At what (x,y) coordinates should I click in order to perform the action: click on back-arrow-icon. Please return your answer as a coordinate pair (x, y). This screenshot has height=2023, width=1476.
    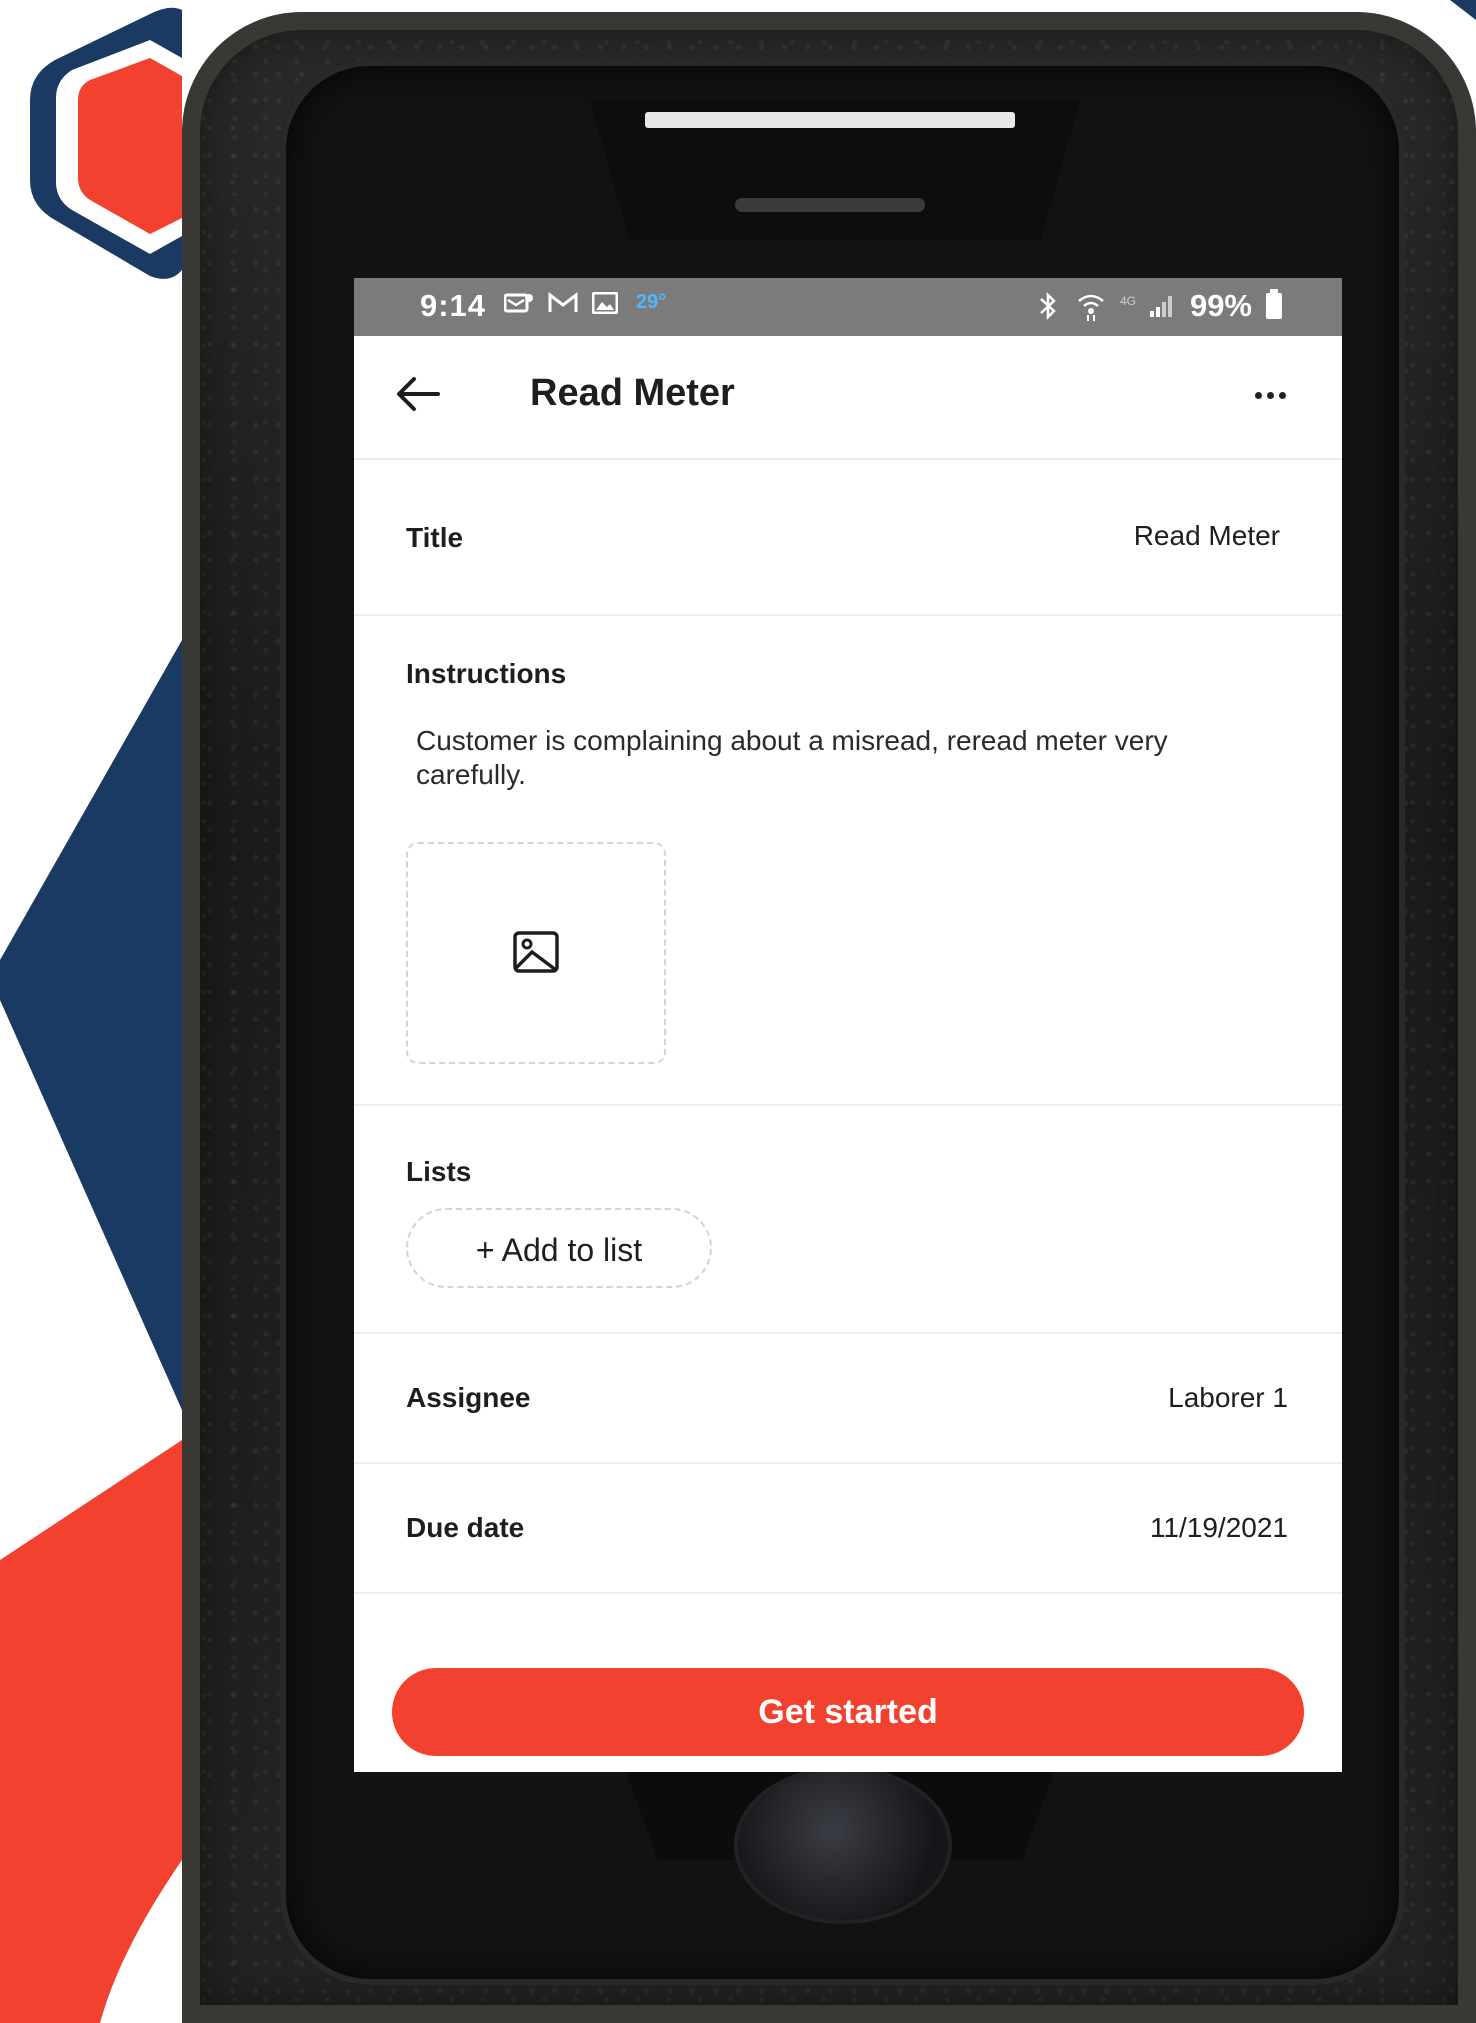
    Looking at the image, I should click on (418, 394).